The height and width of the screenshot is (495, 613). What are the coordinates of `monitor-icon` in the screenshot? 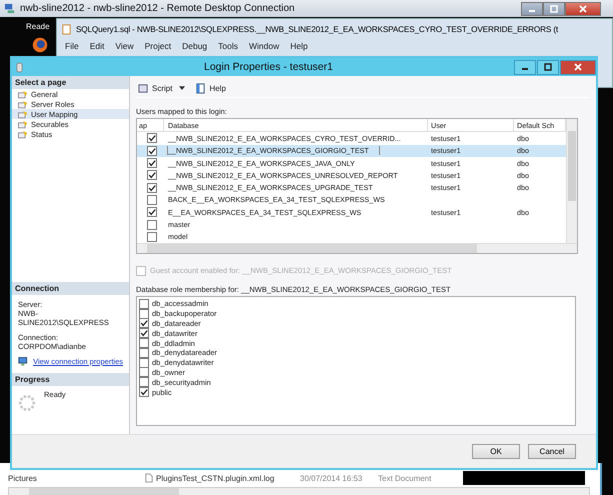 It's located at (24, 361).